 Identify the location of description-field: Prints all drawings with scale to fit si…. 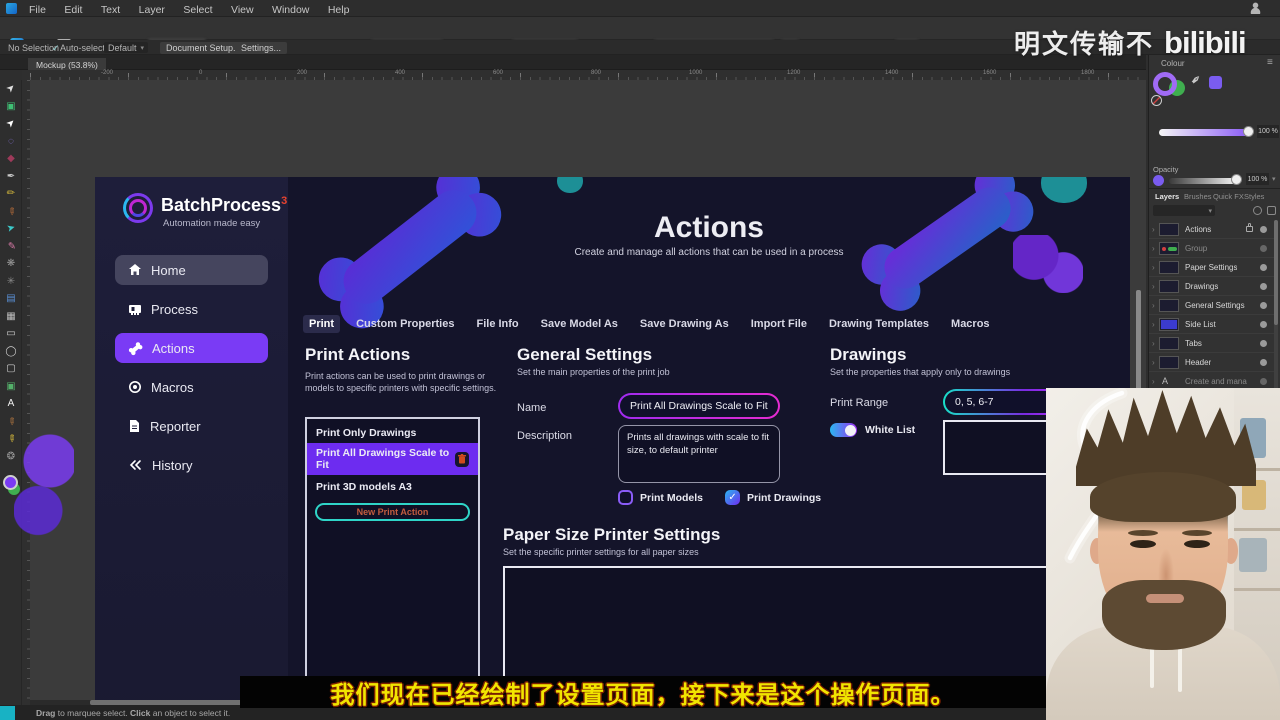
(699, 454).